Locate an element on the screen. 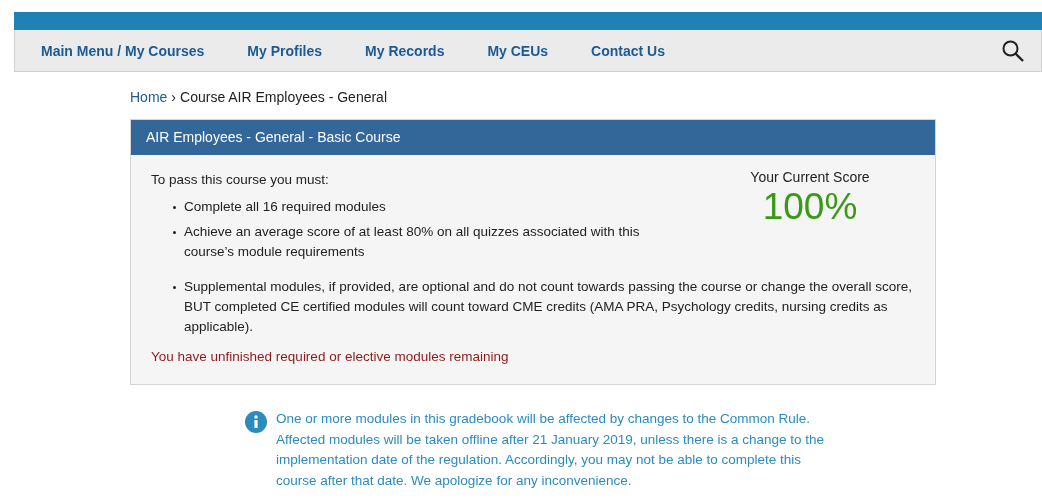 The height and width of the screenshot is (498, 1042). requirement-item: Complete all 16 required modules is located at coordinates (411, 207).